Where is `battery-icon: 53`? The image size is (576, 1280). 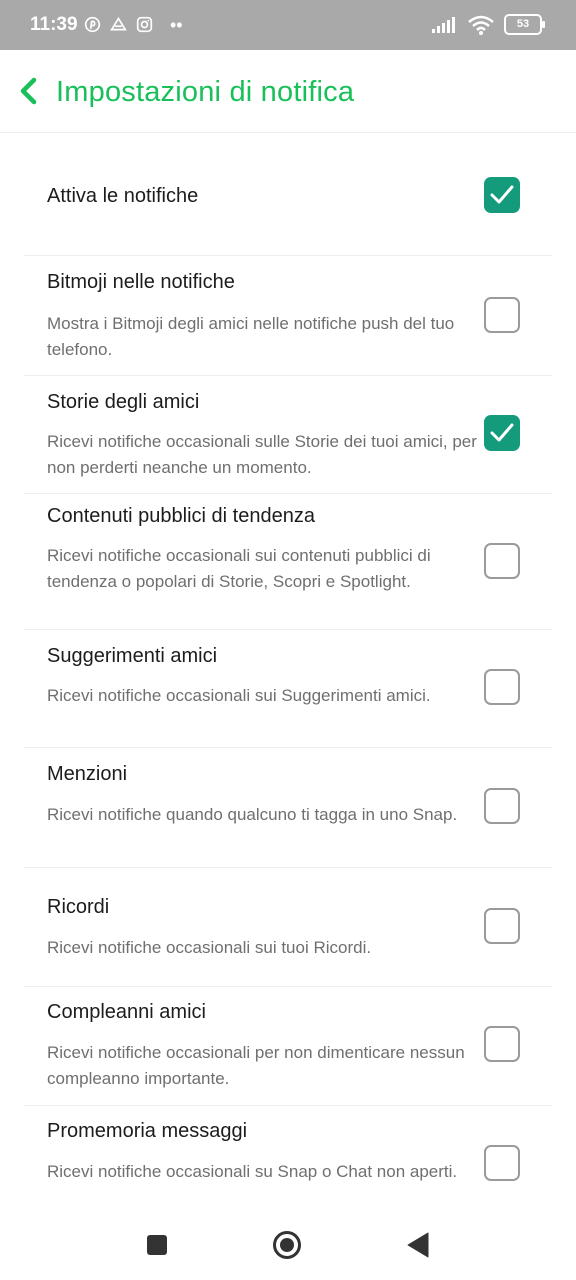
battery-icon: 53 is located at coordinates (524, 24).